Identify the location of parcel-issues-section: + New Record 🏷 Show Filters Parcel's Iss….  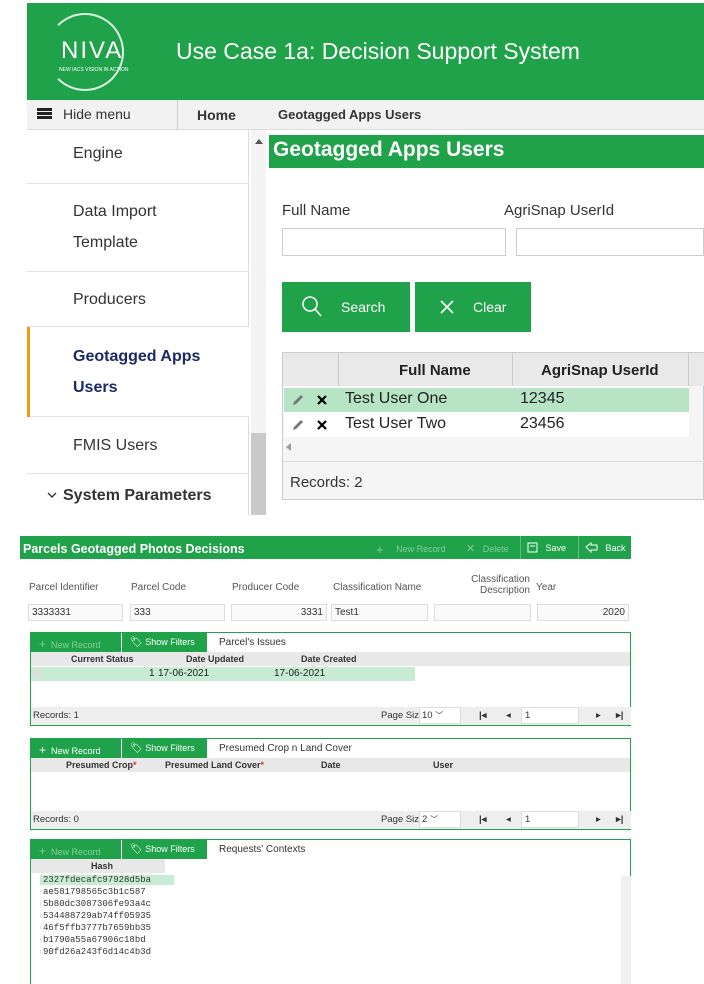
(330, 679).